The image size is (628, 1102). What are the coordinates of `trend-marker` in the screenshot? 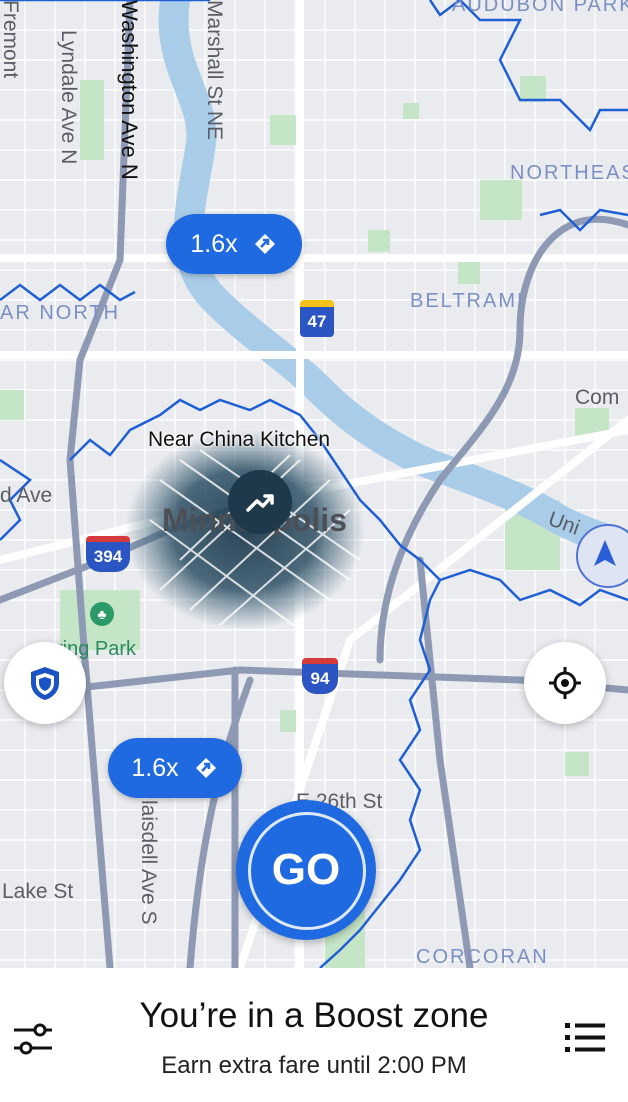 It's located at (260, 502).